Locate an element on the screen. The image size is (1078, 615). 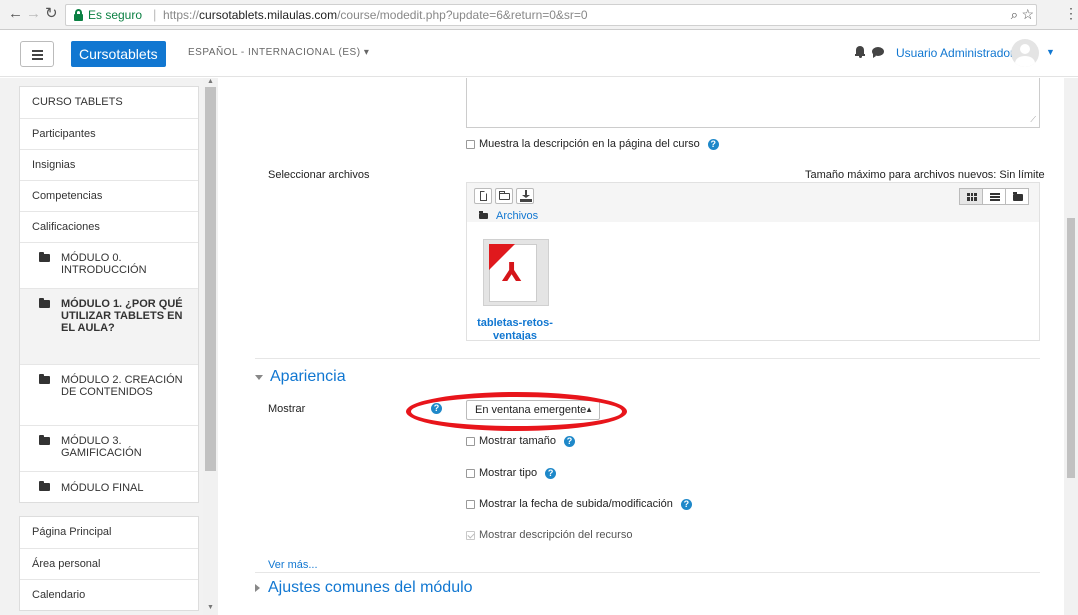
download-icon is located at coordinates (526, 196).